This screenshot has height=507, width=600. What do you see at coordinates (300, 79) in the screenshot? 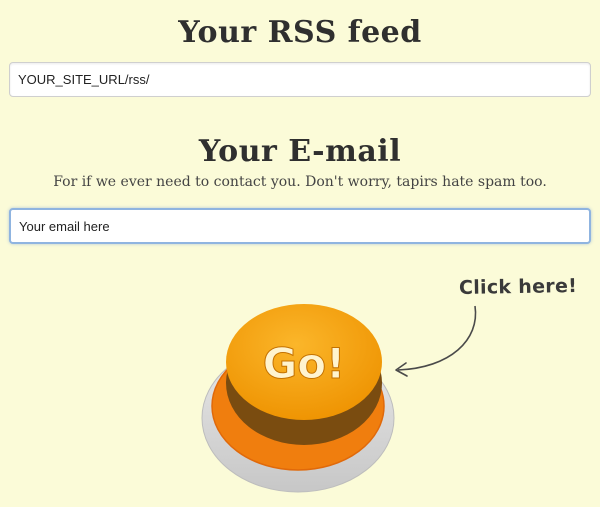
I see `rss-url-input` at bounding box center [300, 79].